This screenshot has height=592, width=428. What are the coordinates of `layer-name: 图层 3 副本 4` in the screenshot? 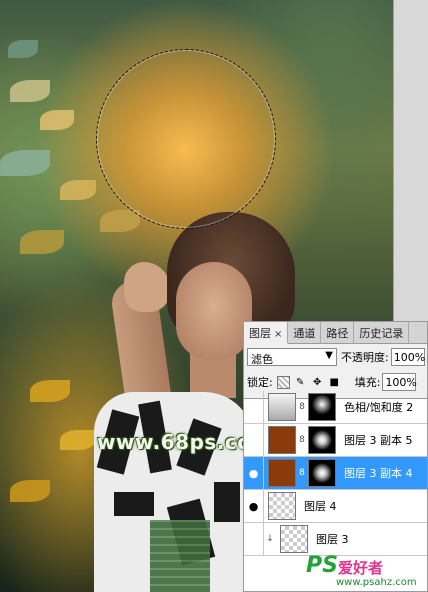 It's located at (378, 473).